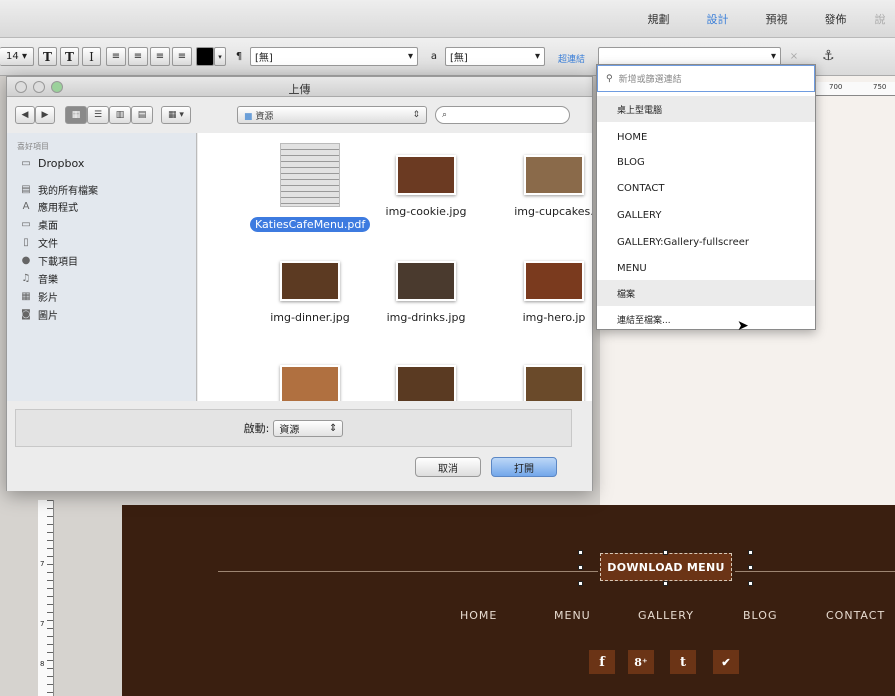  What do you see at coordinates (448, 467) in the screenshot?
I see `cancel-button: 取消` at bounding box center [448, 467].